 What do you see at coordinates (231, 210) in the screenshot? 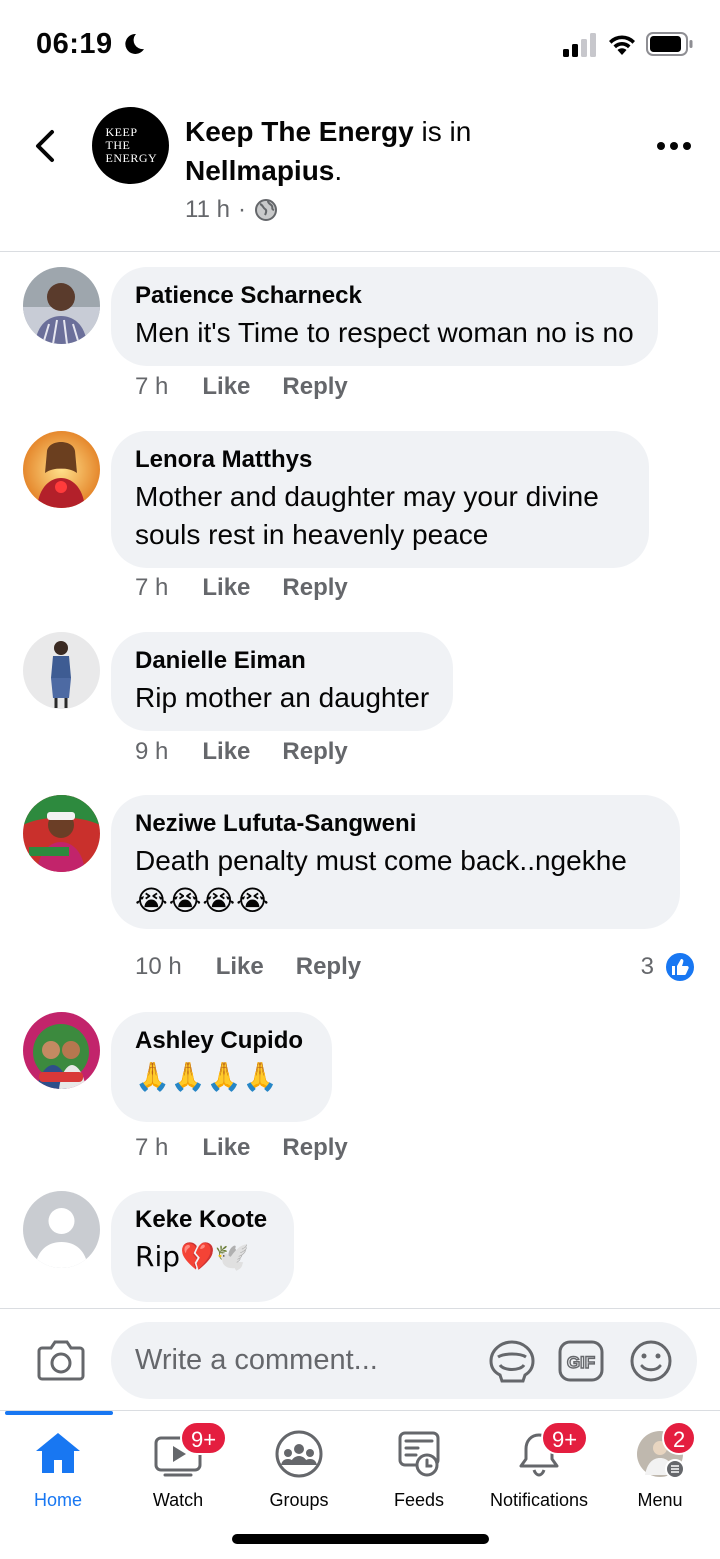
I see `post-meta: 11 h ·` at bounding box center [231, 210].